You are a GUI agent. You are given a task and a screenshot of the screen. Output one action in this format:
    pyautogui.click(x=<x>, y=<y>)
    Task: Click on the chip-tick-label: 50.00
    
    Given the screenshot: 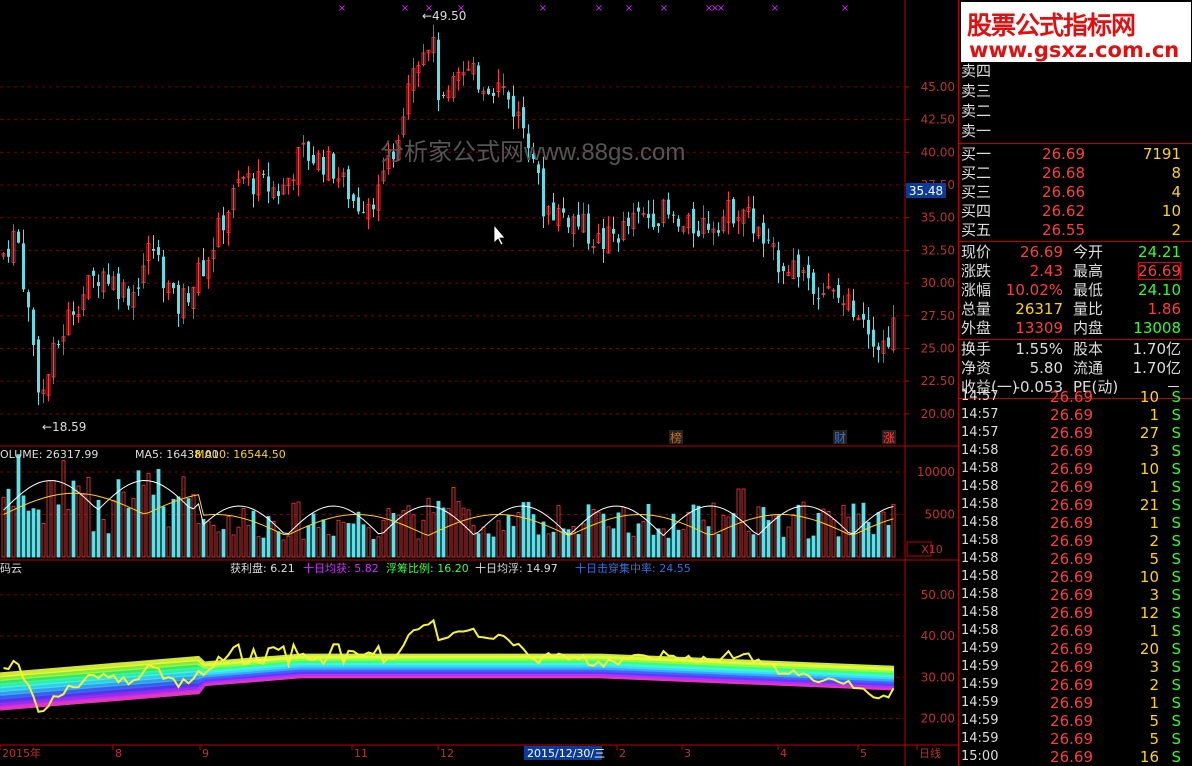 What is the action you would take?
    pyautogui.click(x=938, y=595)
    